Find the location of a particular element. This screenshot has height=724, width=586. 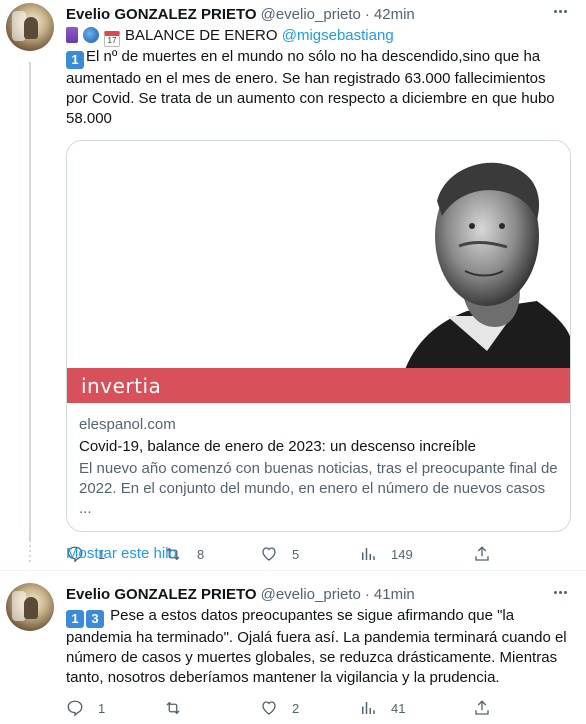

like-button: 2 is located at coordinates (309, 708).